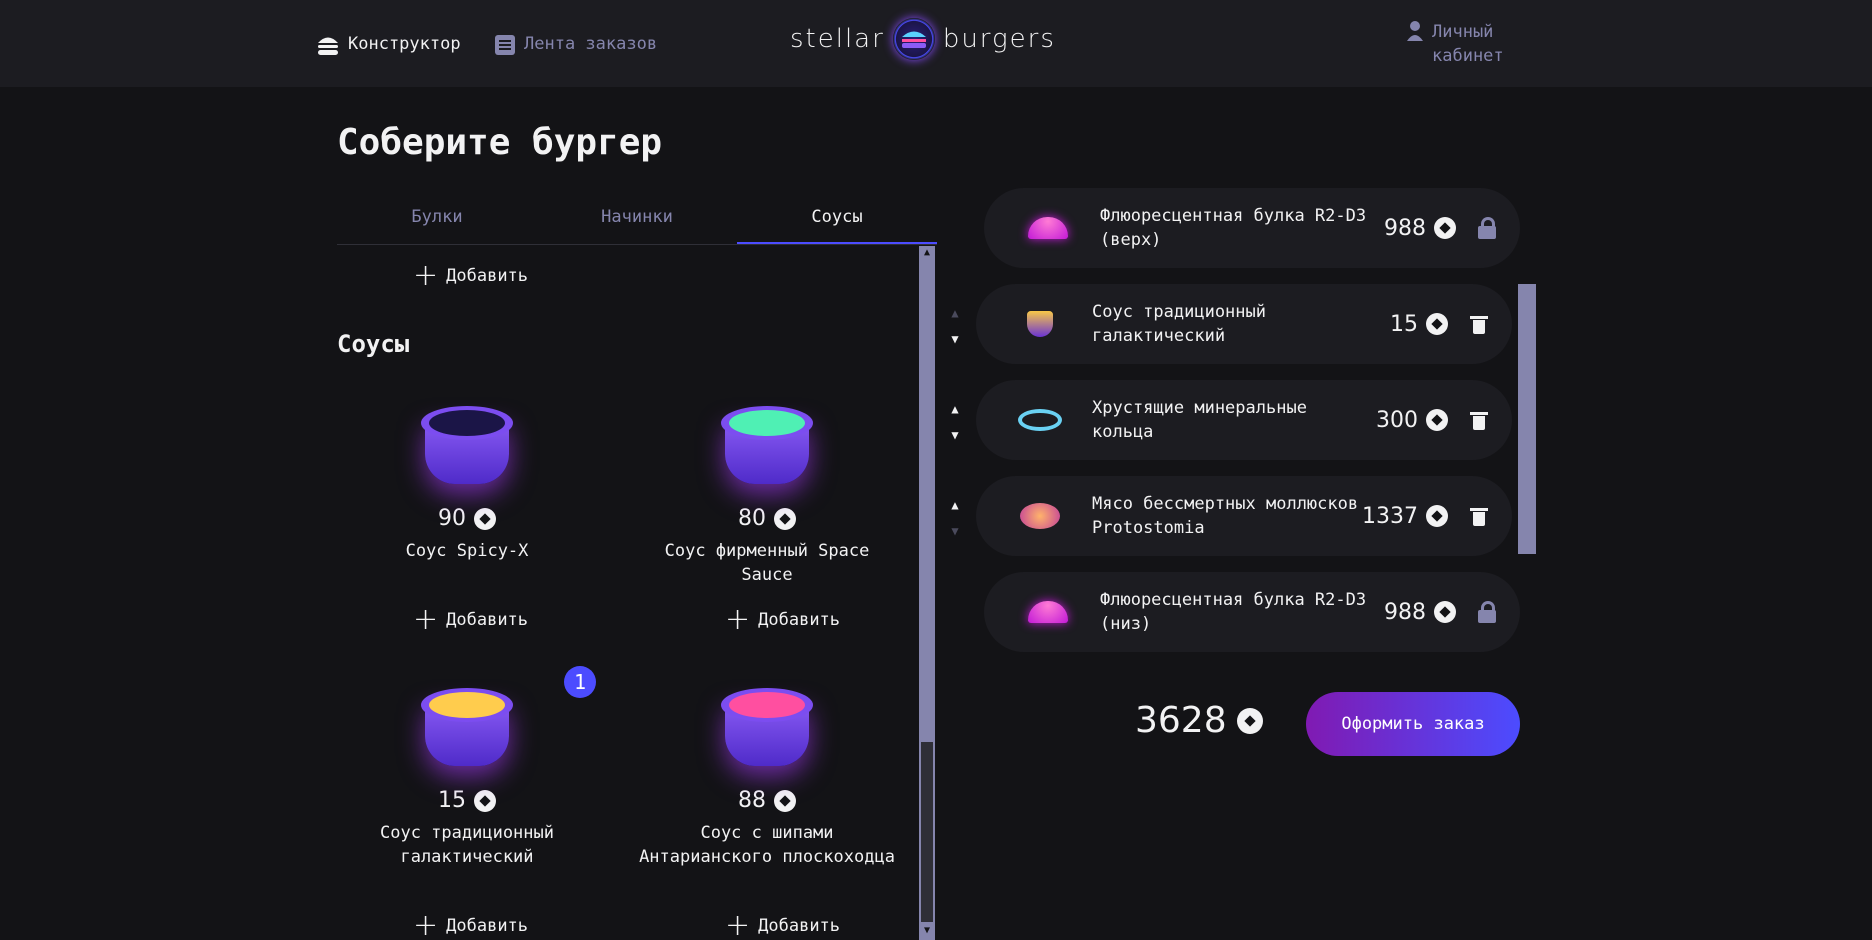  I want to click on tab-buns: Булки, so click(437, 220).